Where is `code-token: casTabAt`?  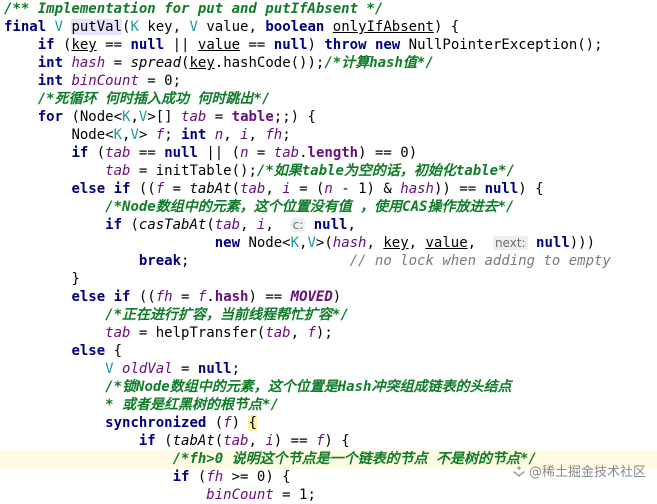 code-token: casTabAt is located at coordinates (172, 225).